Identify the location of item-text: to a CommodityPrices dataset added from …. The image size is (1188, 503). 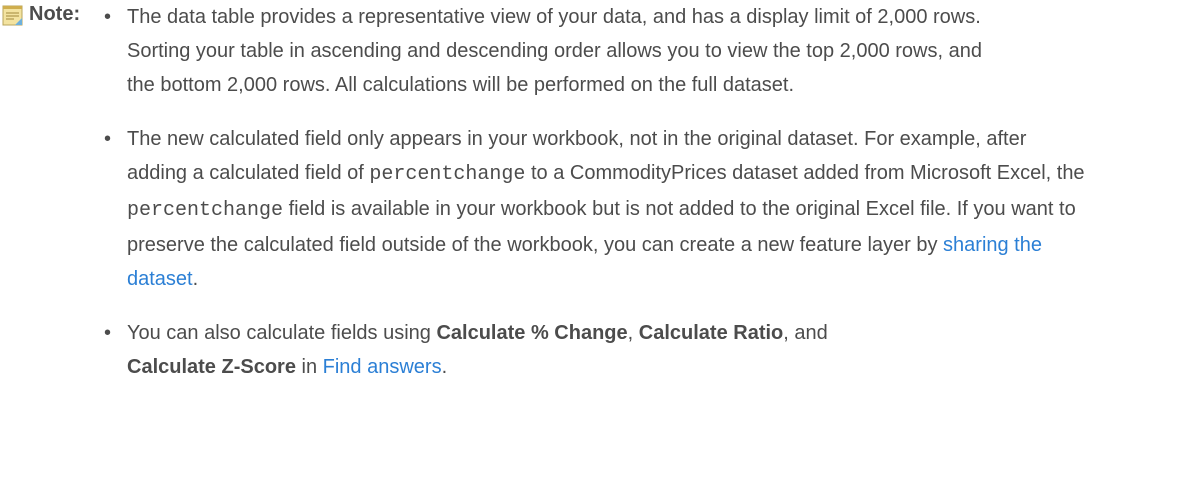
(805, 173).